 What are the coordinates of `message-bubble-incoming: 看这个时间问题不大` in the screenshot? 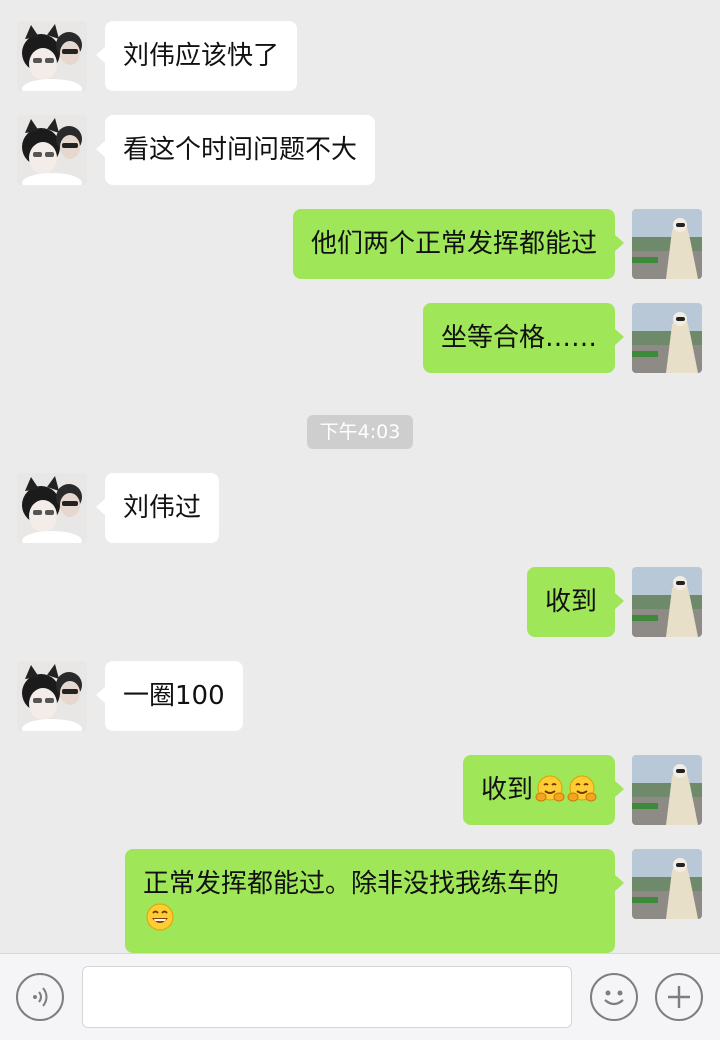 It's located at (235, 150).